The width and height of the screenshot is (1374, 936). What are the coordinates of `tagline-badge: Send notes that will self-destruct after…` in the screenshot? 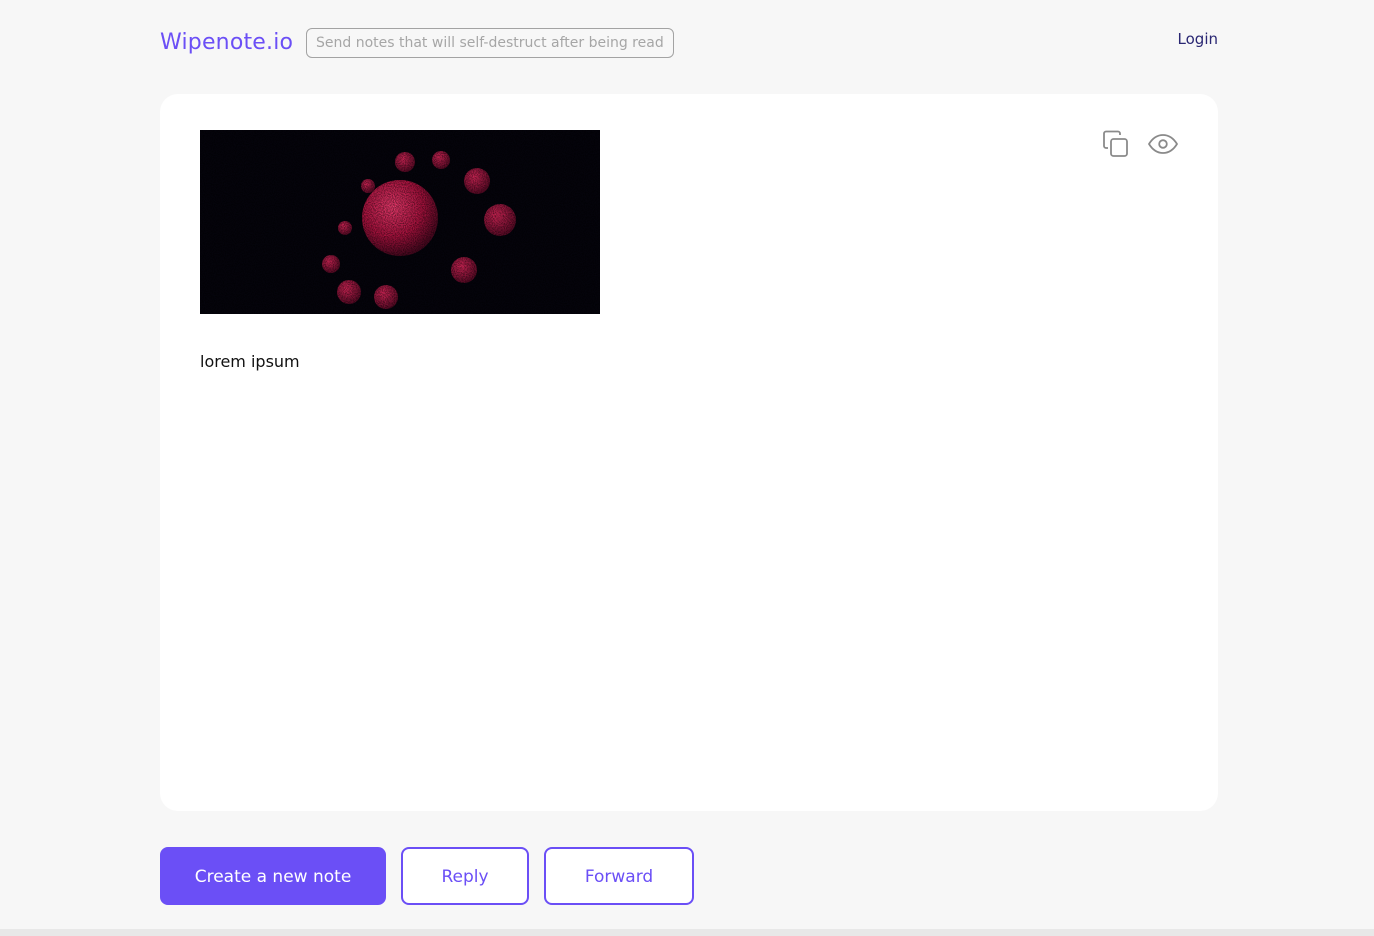 It's located at (490, 43).